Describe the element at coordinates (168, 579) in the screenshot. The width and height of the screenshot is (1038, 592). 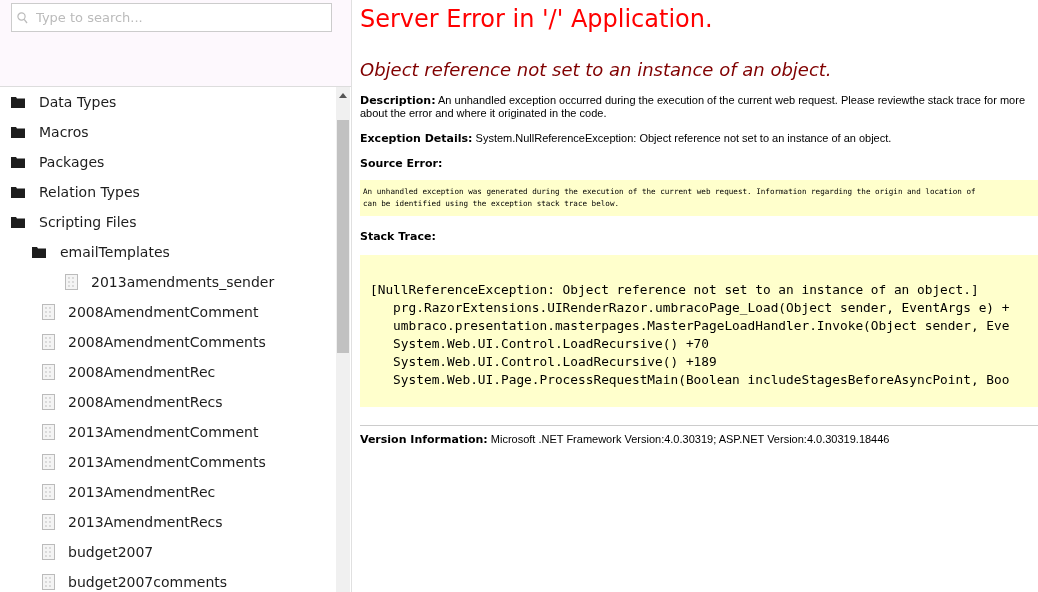
I see `tree-item: budget2007comments` at that location.